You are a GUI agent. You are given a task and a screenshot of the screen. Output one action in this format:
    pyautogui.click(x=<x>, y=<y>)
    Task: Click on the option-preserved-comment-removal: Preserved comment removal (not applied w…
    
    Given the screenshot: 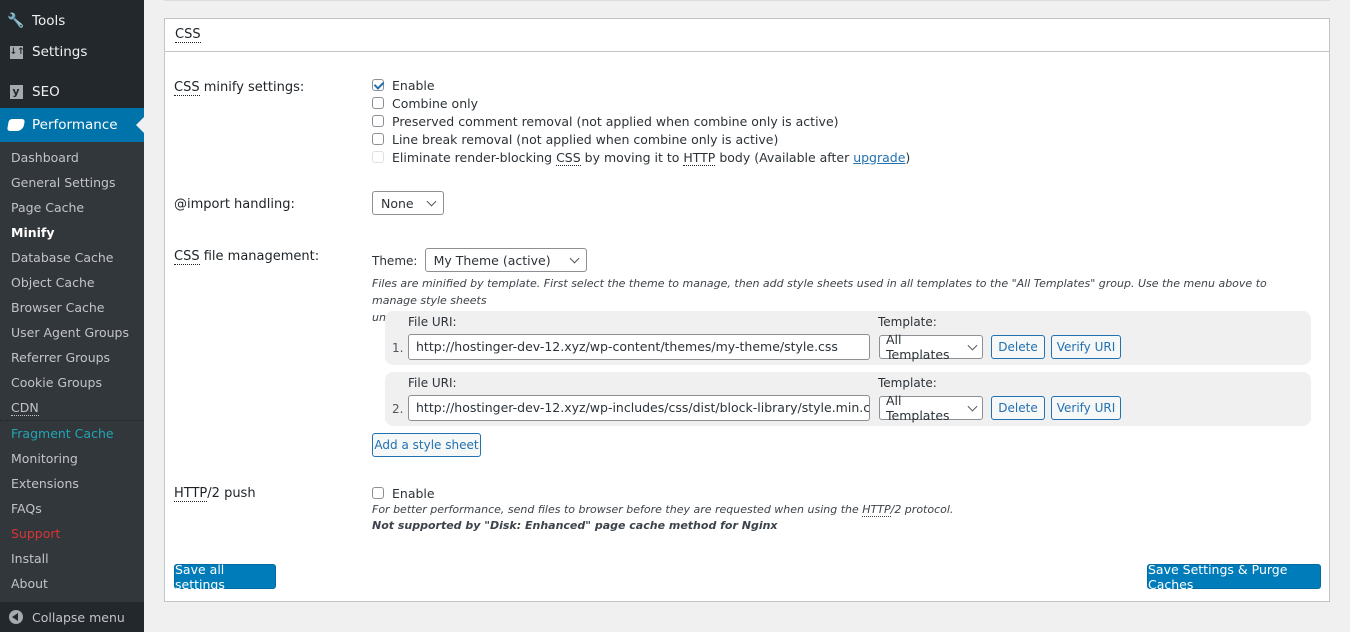 What is the action you would take?
    pyautogui.click(x=641, y=121)
    